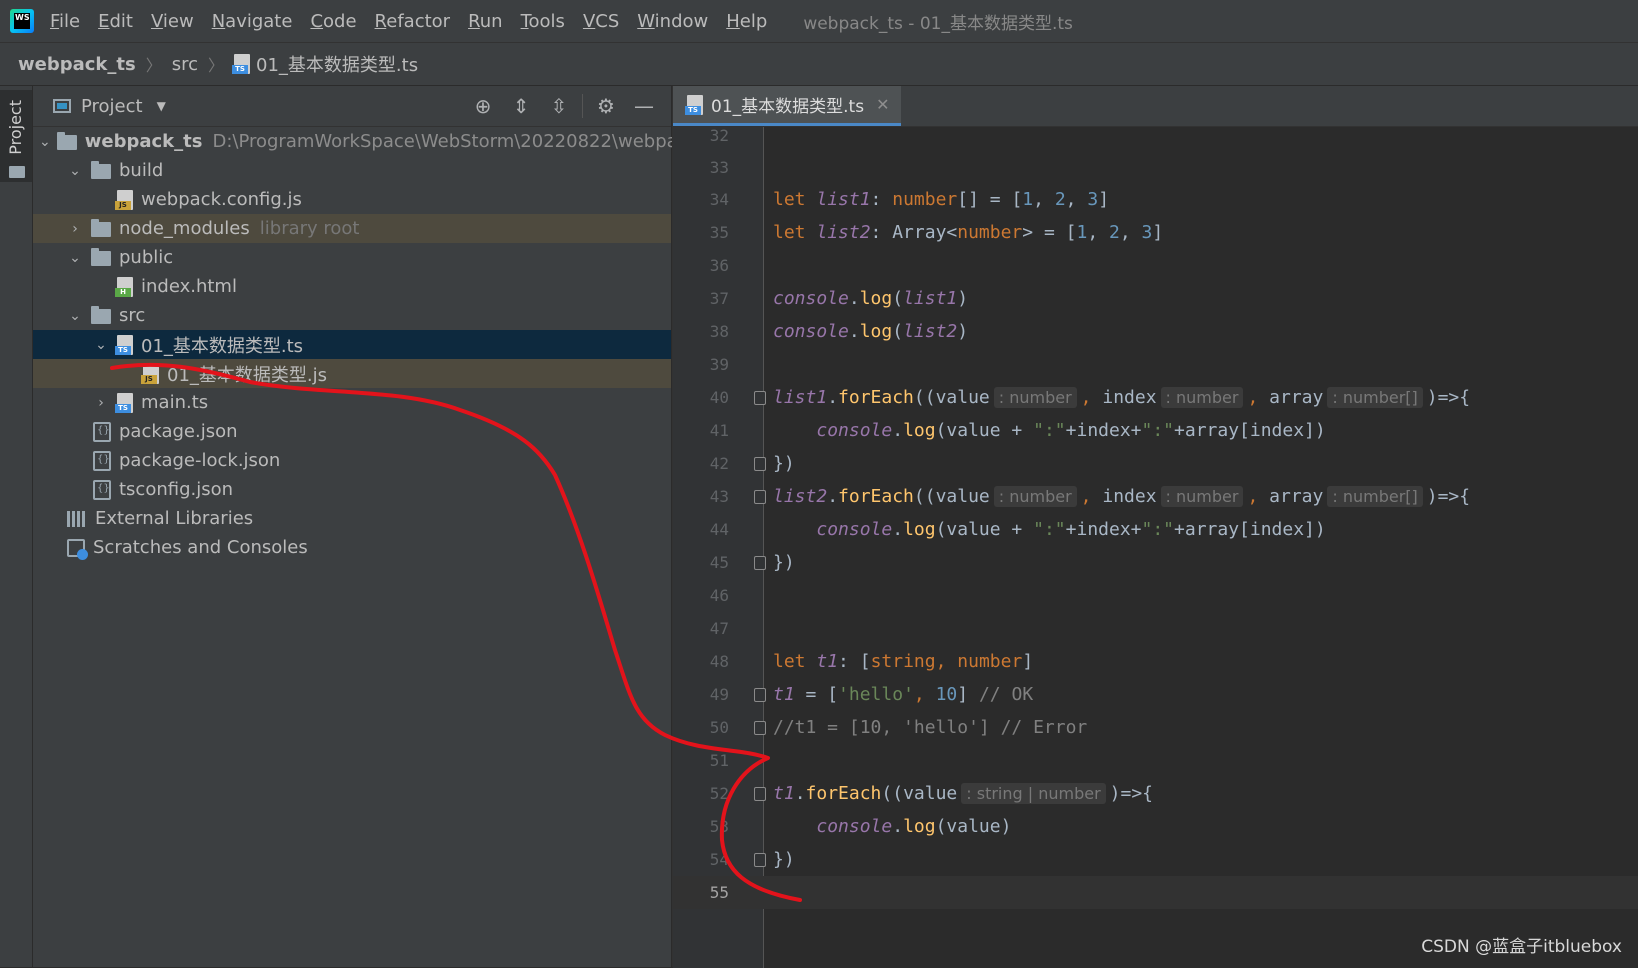  I want to click on breadcrumb-file: TS 01_基本数据类型.ts, so click(325, 64).